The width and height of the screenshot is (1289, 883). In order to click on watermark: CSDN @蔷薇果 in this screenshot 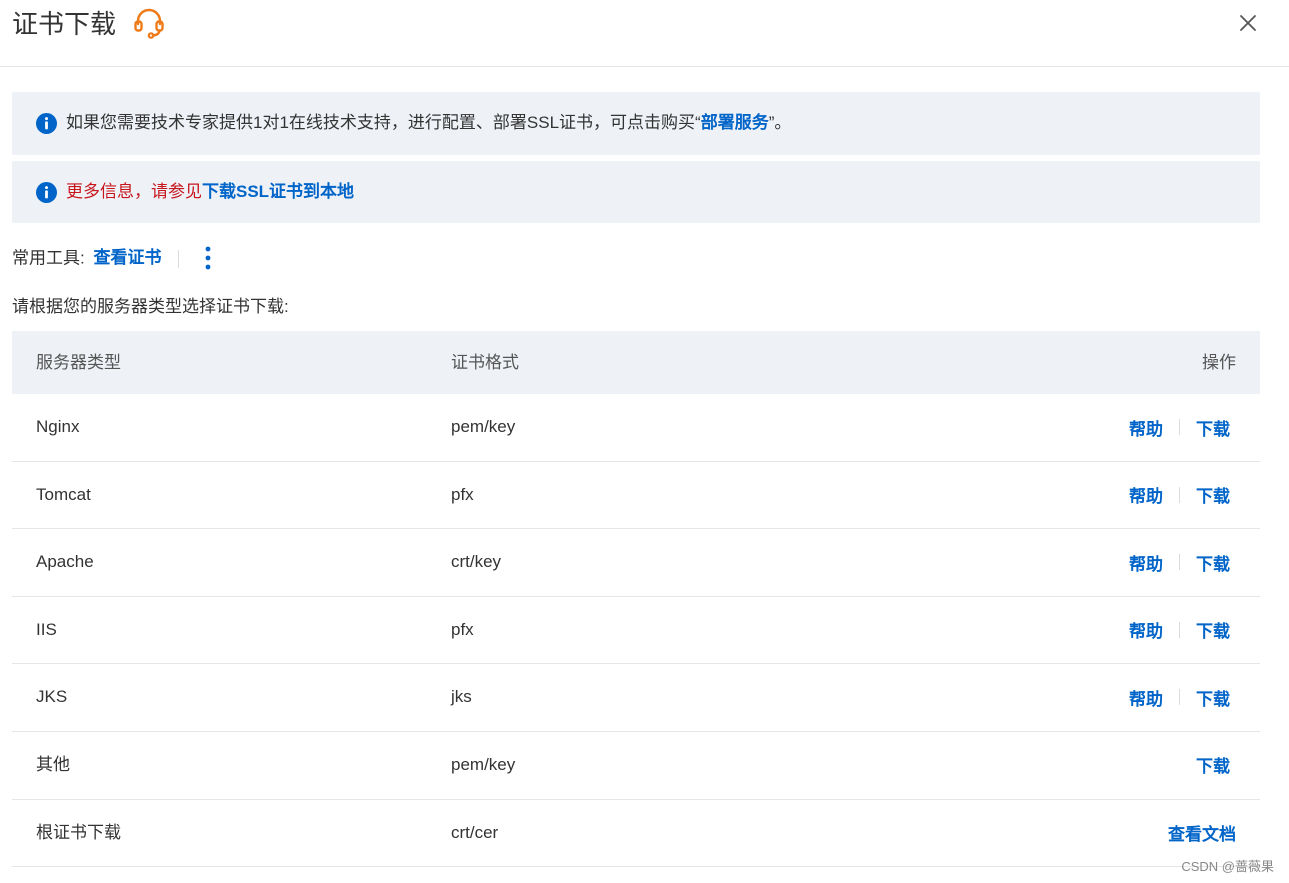, I will do `click(1227, 866)`.